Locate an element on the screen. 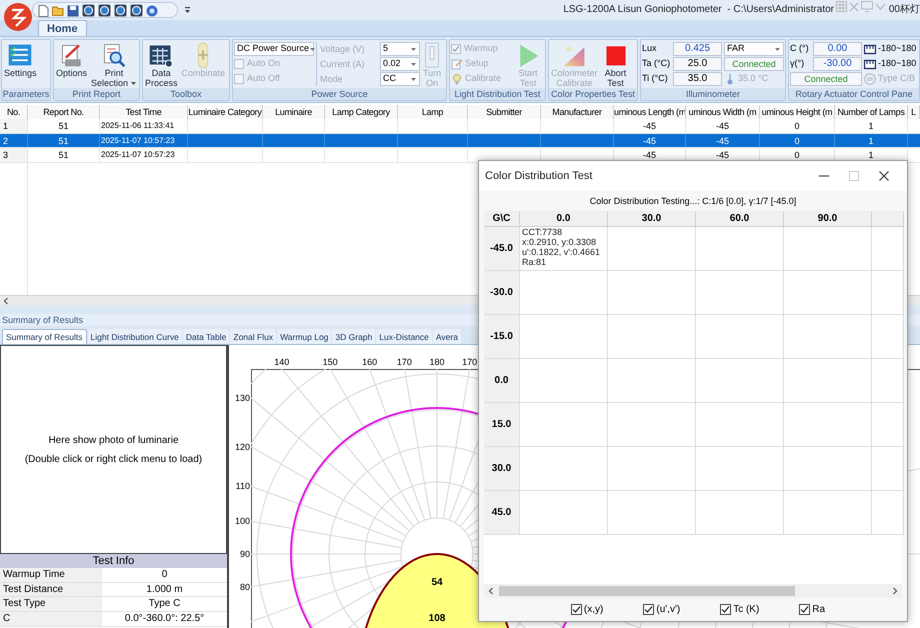 The image size is (920, 628). field-label: Ta (°C) is located at coordinates (657, 63).